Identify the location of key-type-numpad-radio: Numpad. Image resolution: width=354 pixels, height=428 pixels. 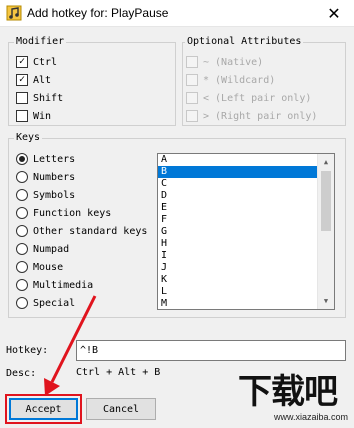
(42, 249).